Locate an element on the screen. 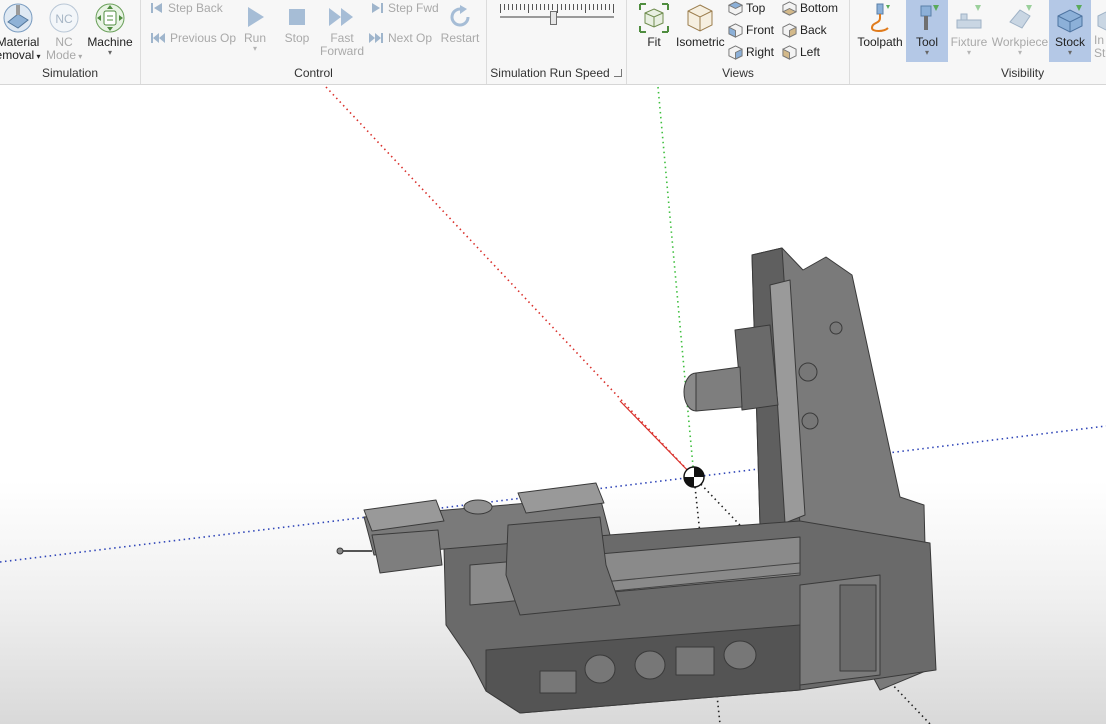 The image size is (1106, 724). machine-icon is located at coordinates (110, 18).